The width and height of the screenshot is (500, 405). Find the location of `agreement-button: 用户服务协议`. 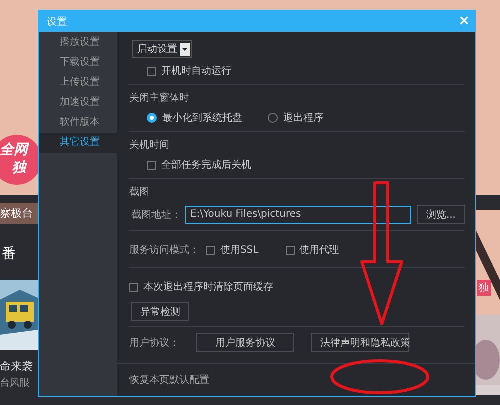

agreement-button: 用户服务协议 is located at coordinates (245, 342).